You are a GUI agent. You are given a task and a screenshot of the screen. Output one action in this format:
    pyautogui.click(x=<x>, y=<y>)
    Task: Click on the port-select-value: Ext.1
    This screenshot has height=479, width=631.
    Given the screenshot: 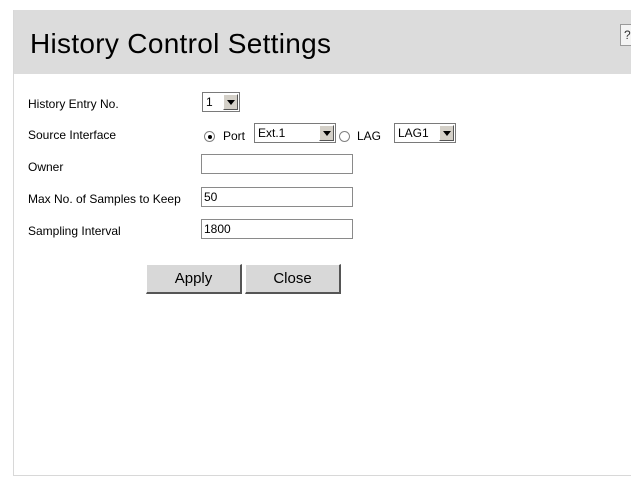 What is the action you would take?
    pyautogui.click(x=272, y=133)
    